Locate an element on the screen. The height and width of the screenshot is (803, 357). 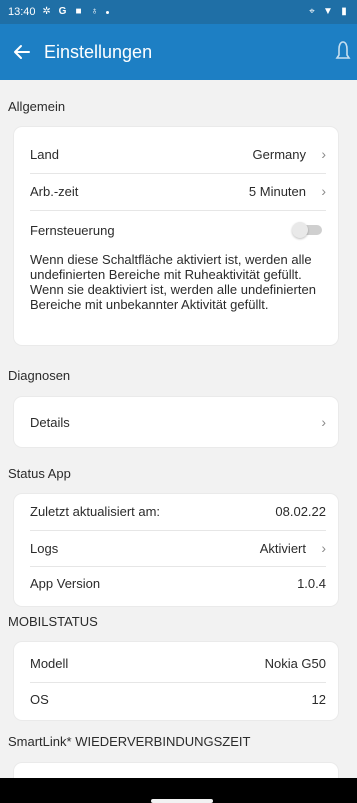
section-title-smartlink: SmartLink* WIEDERVERBINDUNGSZEIT is located at coordinates (129, 741).